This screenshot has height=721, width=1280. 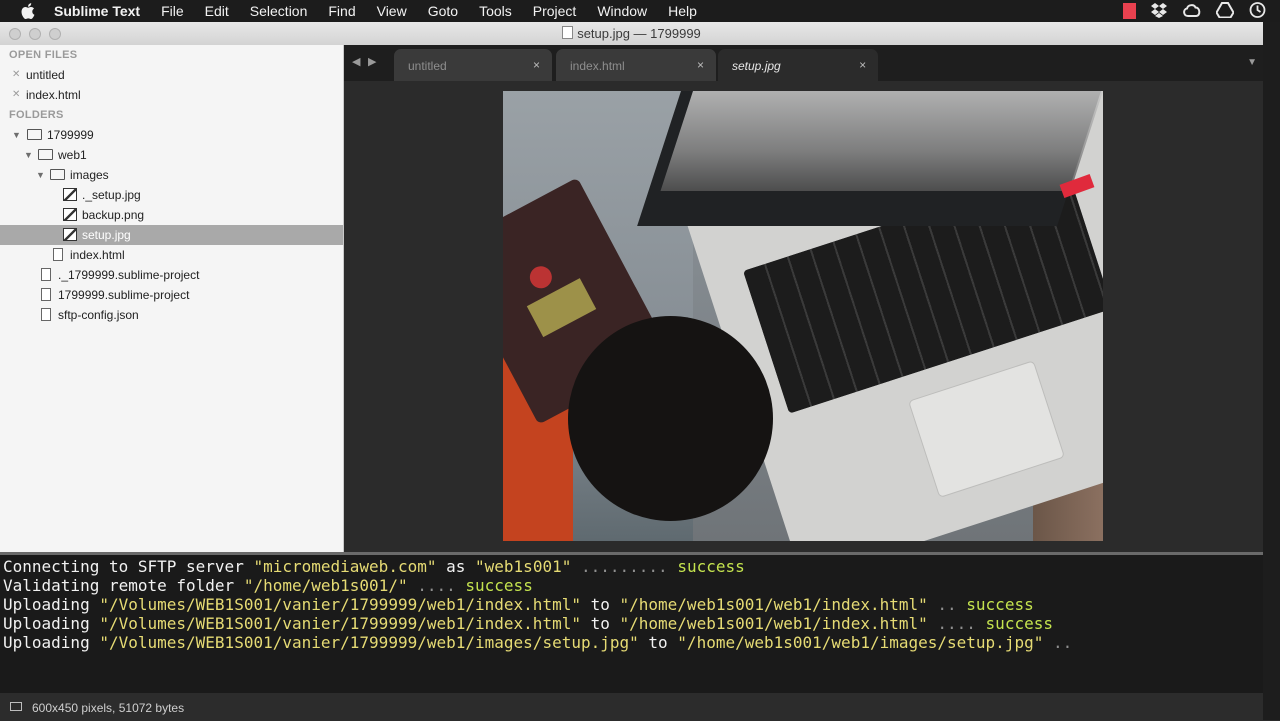 What do you see at coordinates (1225, 11) in the screenshot?
I see `drive-icon` at bounding box center [1225, 11].